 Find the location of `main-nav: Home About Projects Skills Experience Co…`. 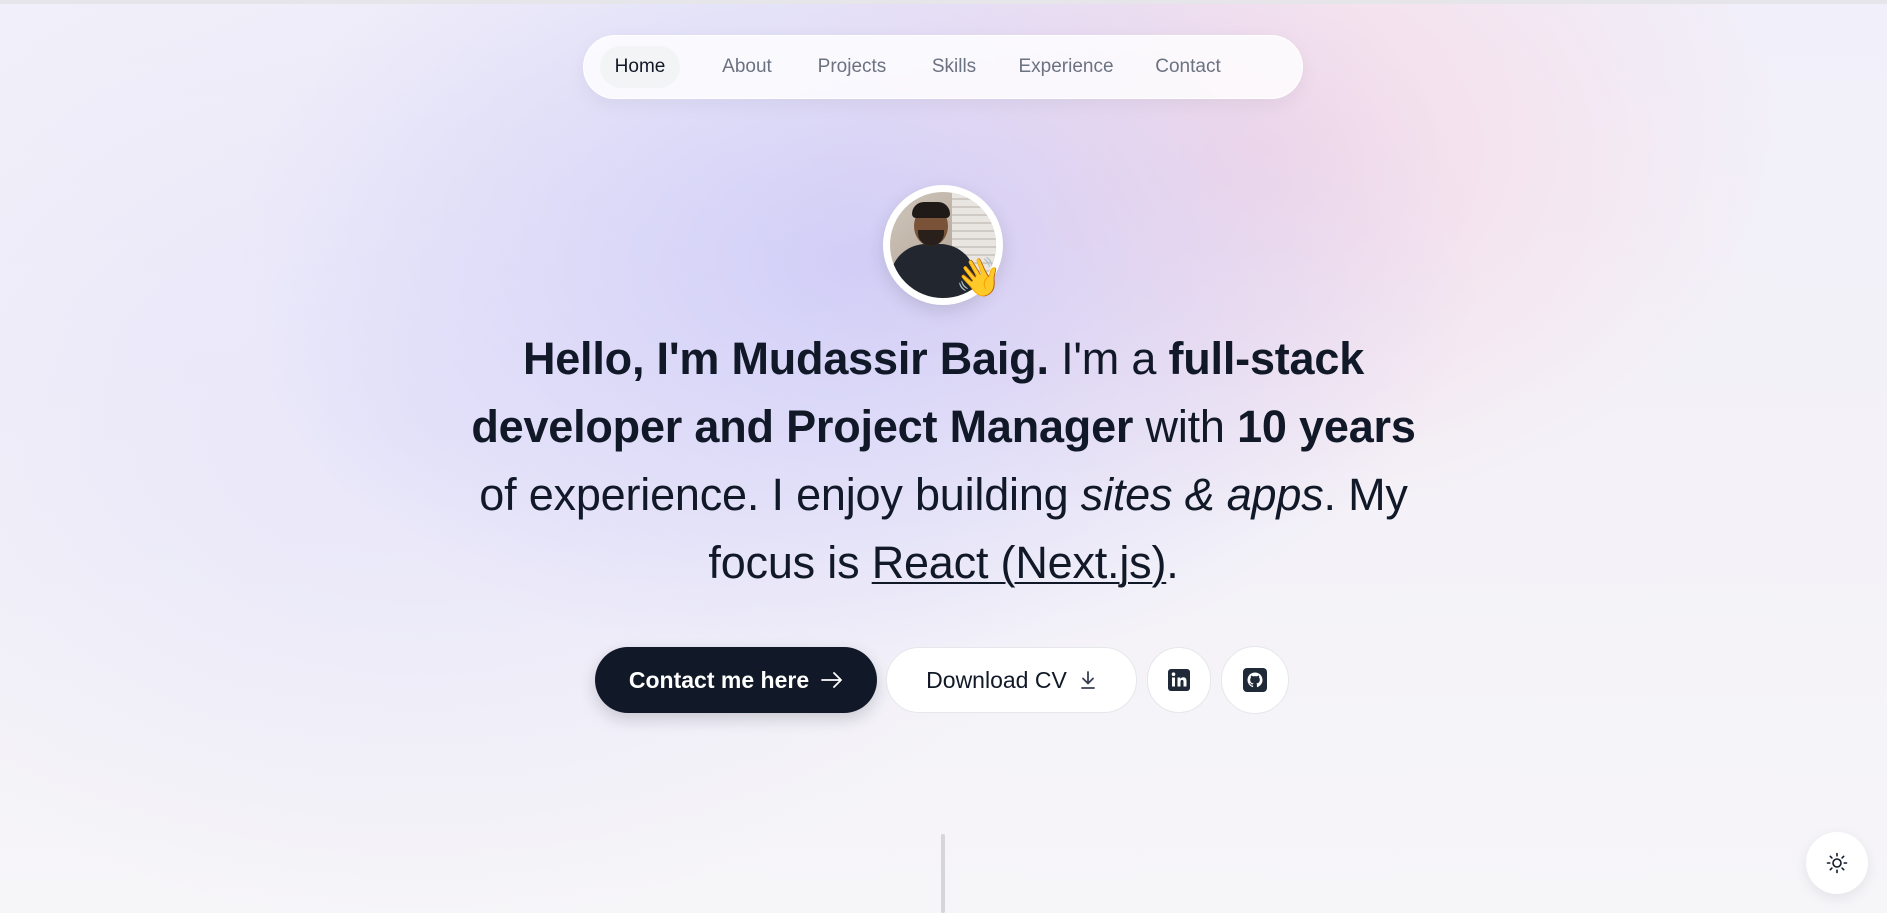

main-nav: Home About Projects Skills Experience Co… is located at coordinates (943, 67).